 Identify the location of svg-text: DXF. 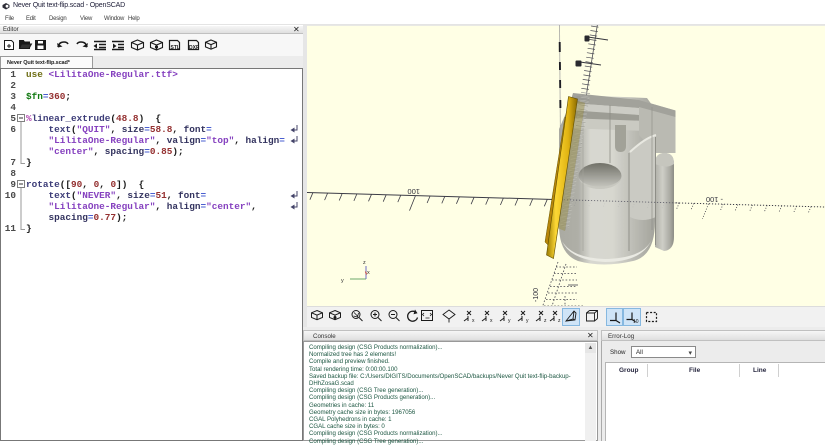
(194, 48).